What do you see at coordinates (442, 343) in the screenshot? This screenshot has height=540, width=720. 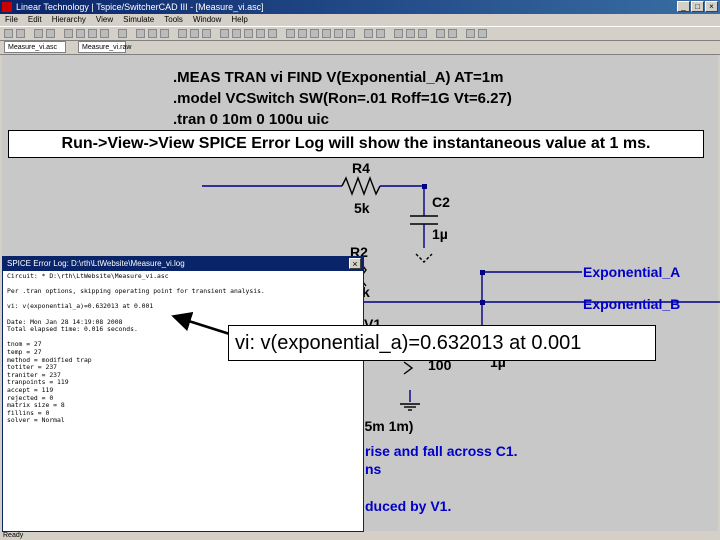 I see `measurement-callout: vi: v(exponential_a)=0.632013 at 0.001` at bounding box center [442, 343].